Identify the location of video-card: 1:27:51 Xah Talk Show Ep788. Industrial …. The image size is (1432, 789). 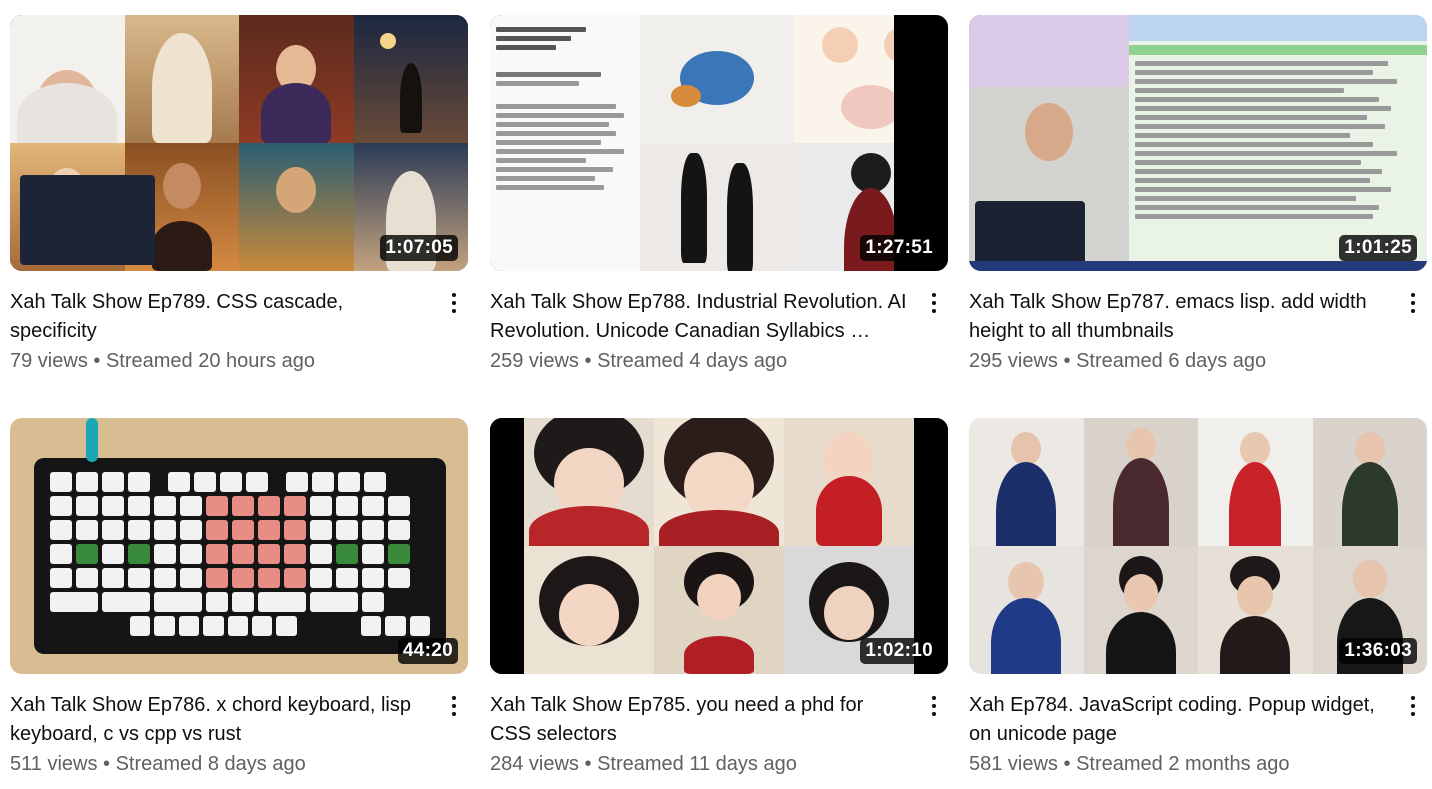
(719, 195).